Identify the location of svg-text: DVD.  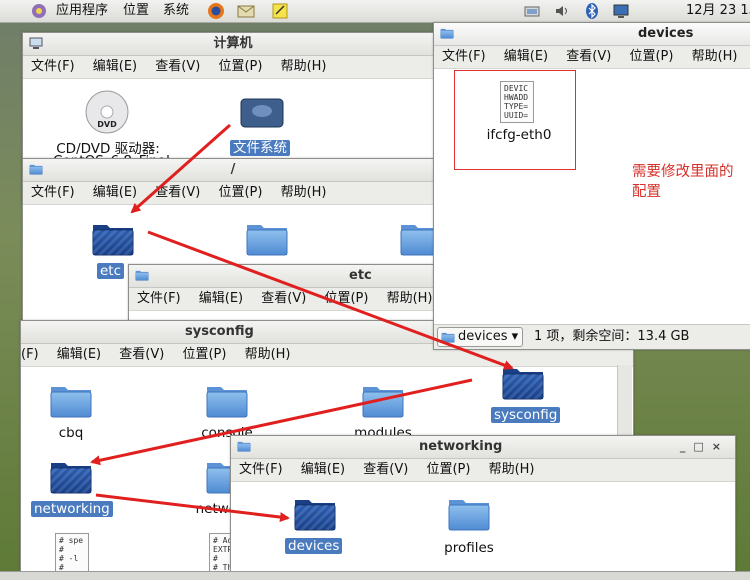
(107, 124).